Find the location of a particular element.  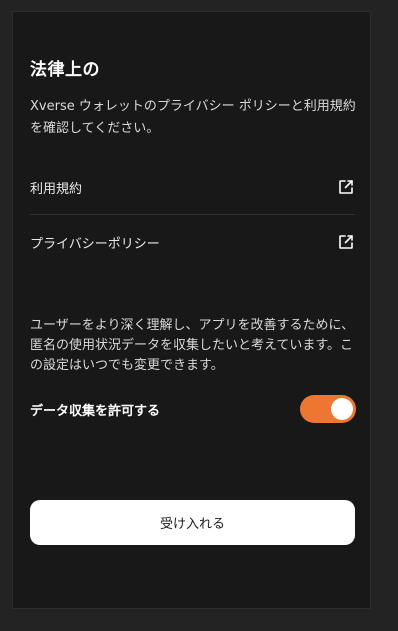

data-collection-row: データ収集を許可する is located at coordinates (193, 409).